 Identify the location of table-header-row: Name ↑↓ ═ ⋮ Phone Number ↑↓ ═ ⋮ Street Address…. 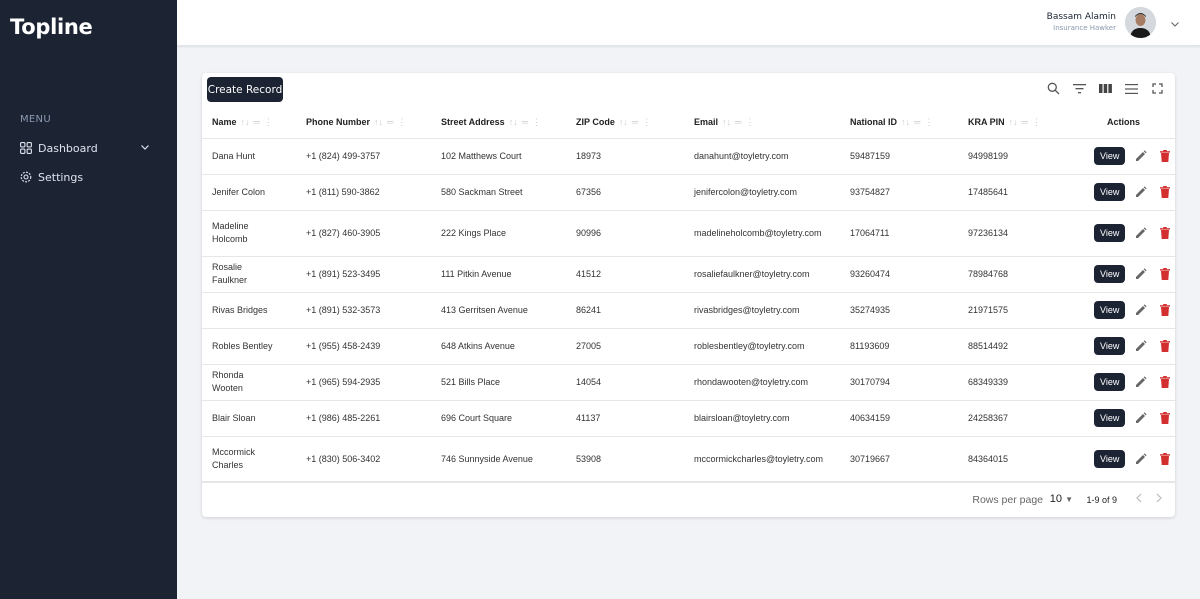
(688, 123).